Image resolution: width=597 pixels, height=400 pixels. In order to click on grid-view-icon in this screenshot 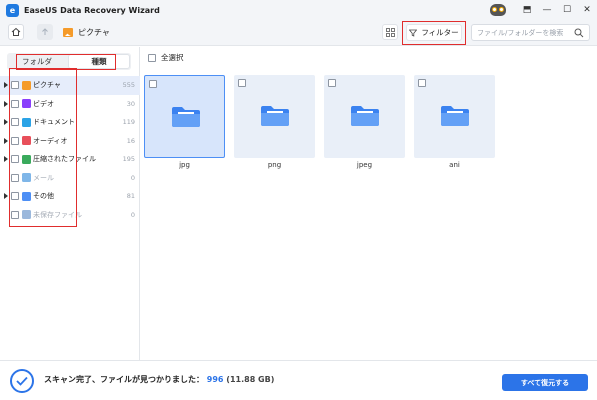, I will do `click(390, 32)`.